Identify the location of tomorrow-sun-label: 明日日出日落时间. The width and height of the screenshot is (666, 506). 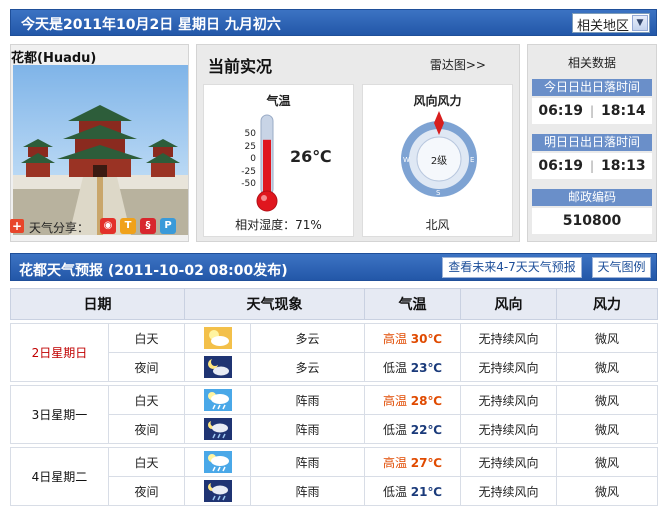
(592, 142).